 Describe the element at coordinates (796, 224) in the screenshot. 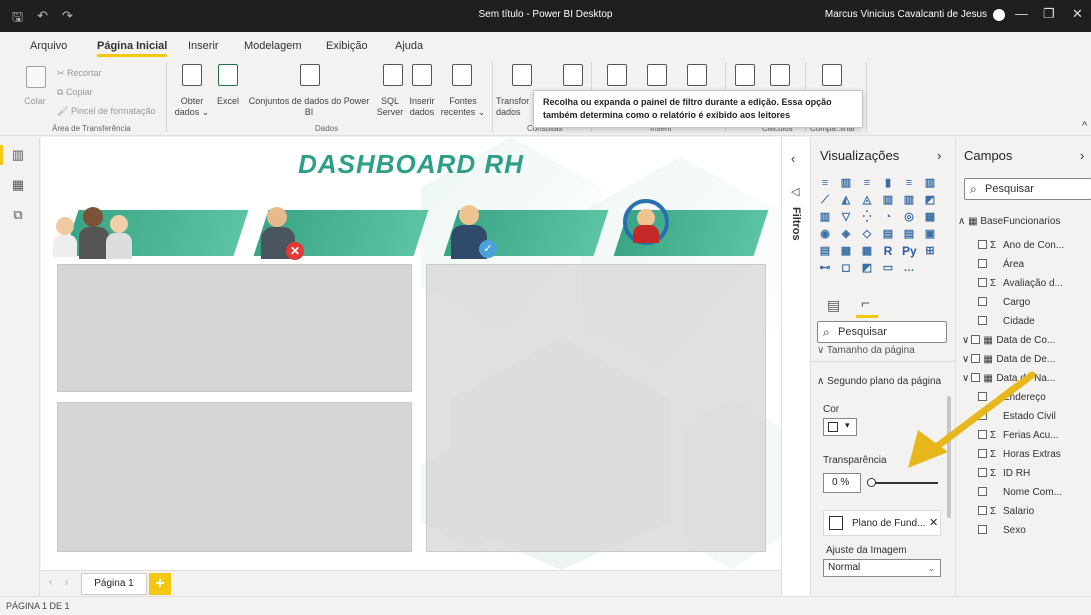

I see `filters-label: Filtros` at that location.